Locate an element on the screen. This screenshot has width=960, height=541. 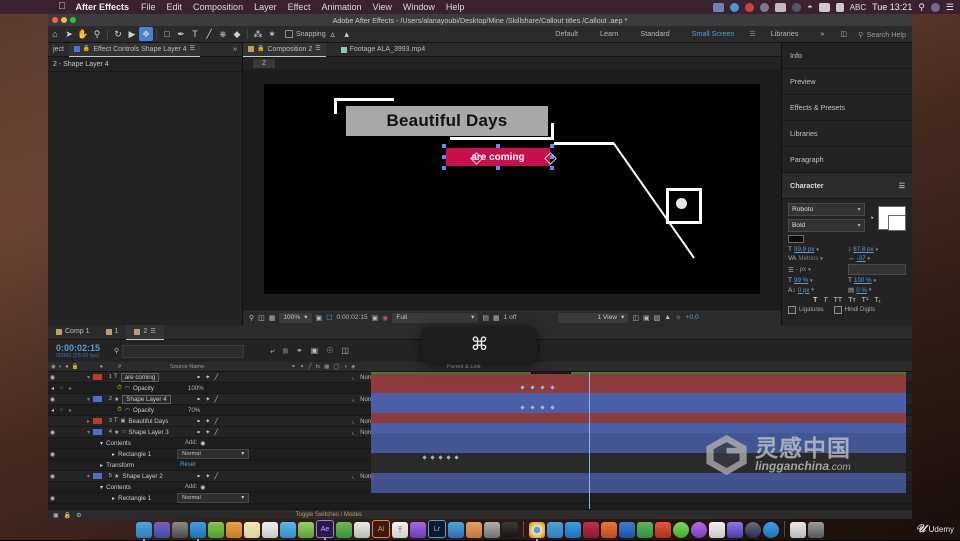
selection-handle is located at coordinates (498, 146).